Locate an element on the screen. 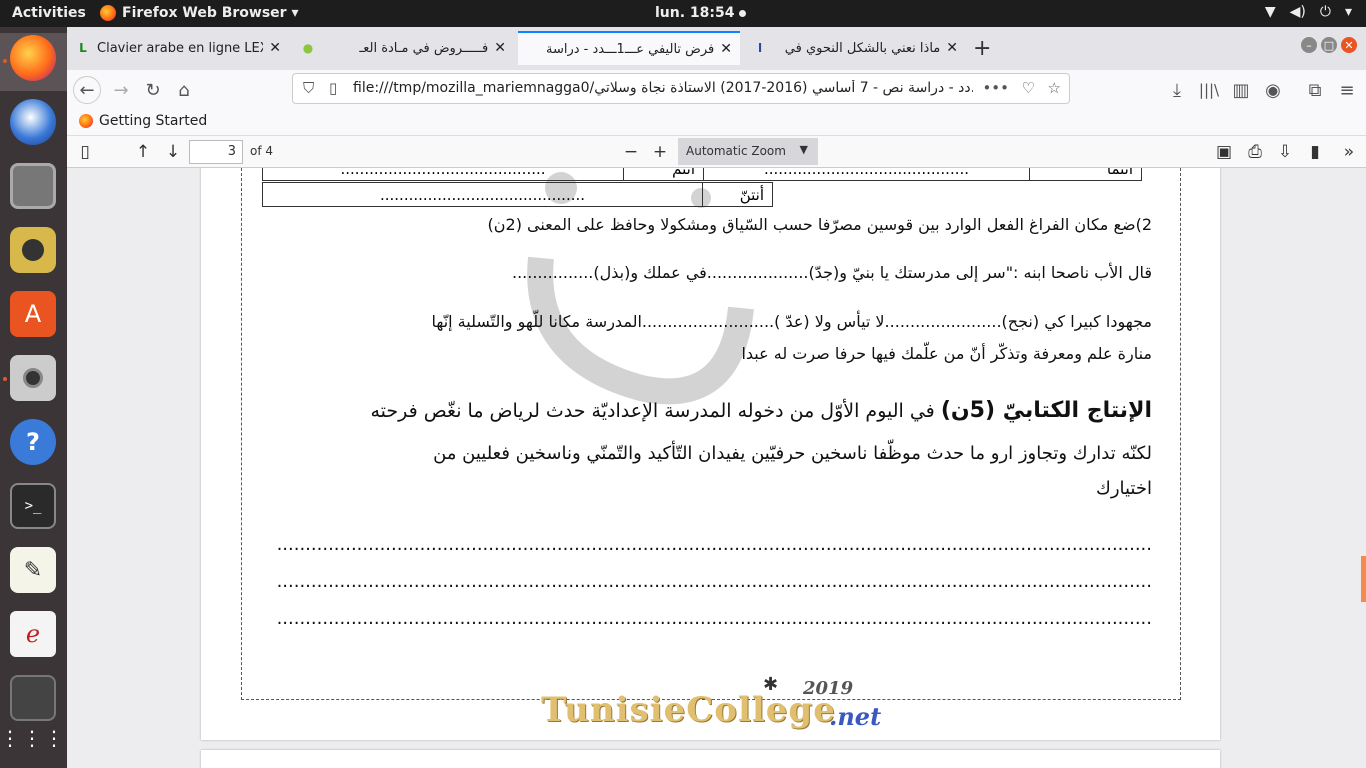 The image size is (1366, 768). writing-task-line-3: اختيارك is located at coordinates (1123, 488).